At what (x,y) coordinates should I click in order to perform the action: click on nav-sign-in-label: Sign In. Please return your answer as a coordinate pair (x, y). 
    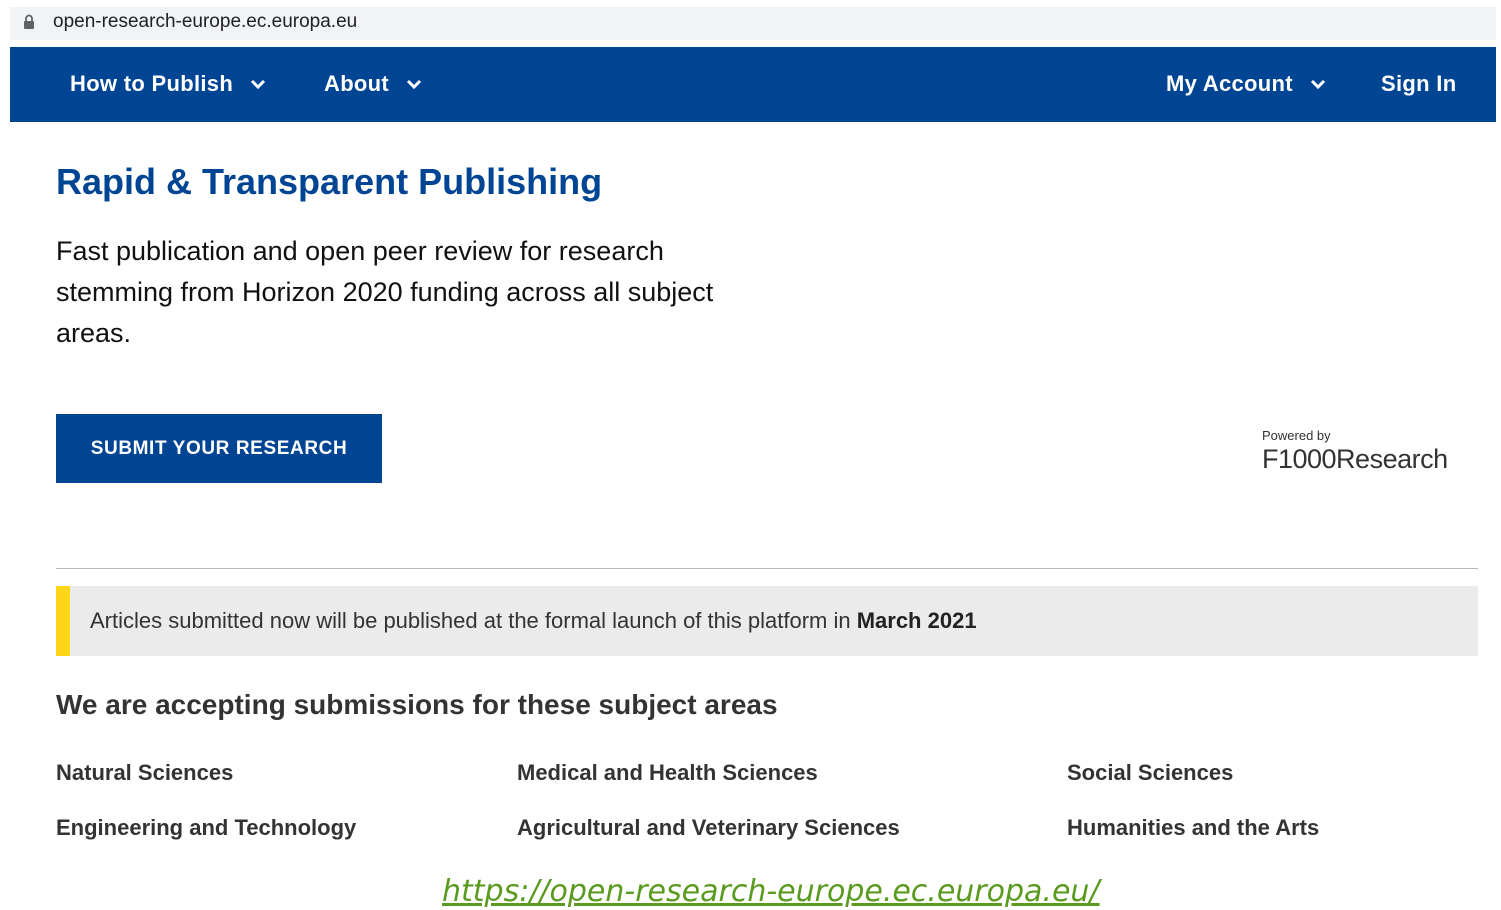
    Looking at the image, I should click on (1419, 83).